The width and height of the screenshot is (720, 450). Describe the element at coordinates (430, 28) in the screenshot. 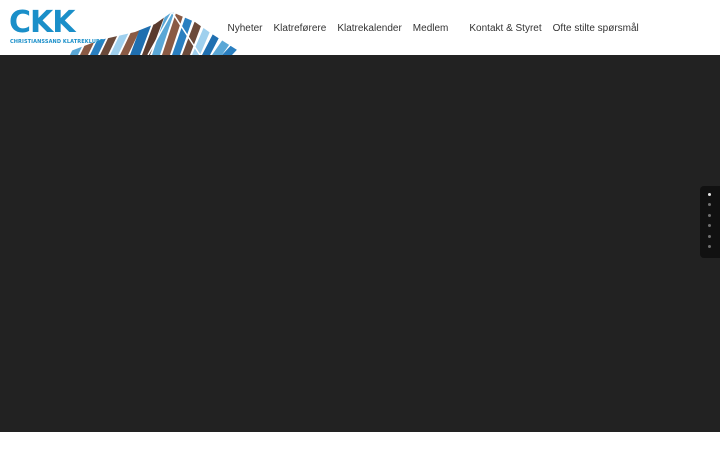

I see `nav-item-medlem: Medlem` at that location.